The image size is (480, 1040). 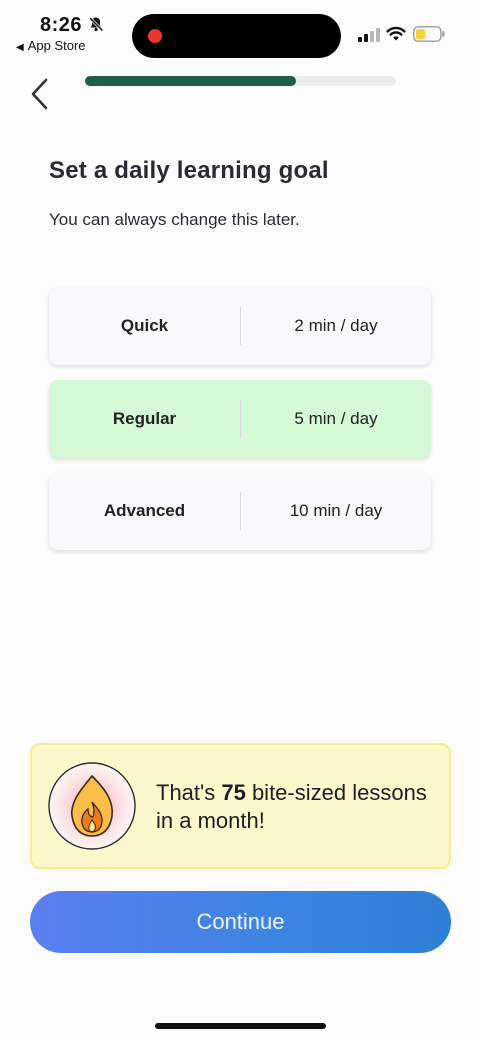 What do you see at coordinates (92, 806) in the screenshot?
I see `flame-icon` at bounding box center [92, 806].